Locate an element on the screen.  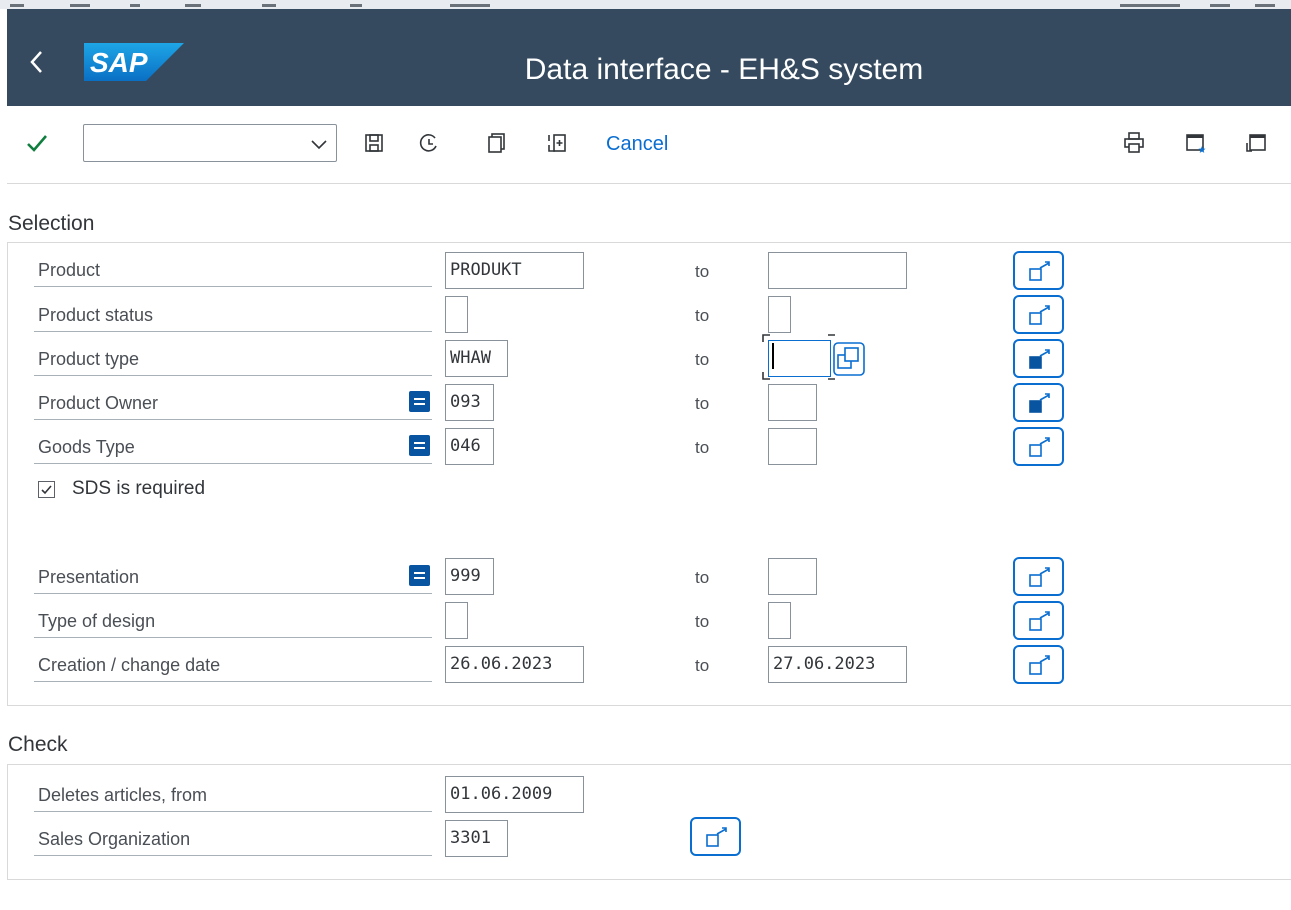
product-label: Product is located at coordinates (233, 270).